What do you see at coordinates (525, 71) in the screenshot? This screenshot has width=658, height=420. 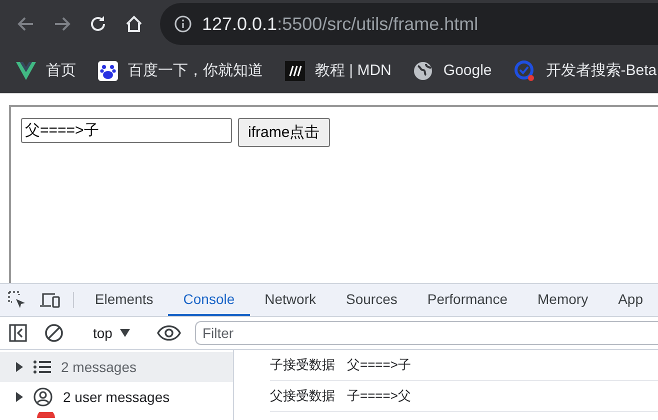 I see `search-logo-icon` at bounding box center [525, 71].